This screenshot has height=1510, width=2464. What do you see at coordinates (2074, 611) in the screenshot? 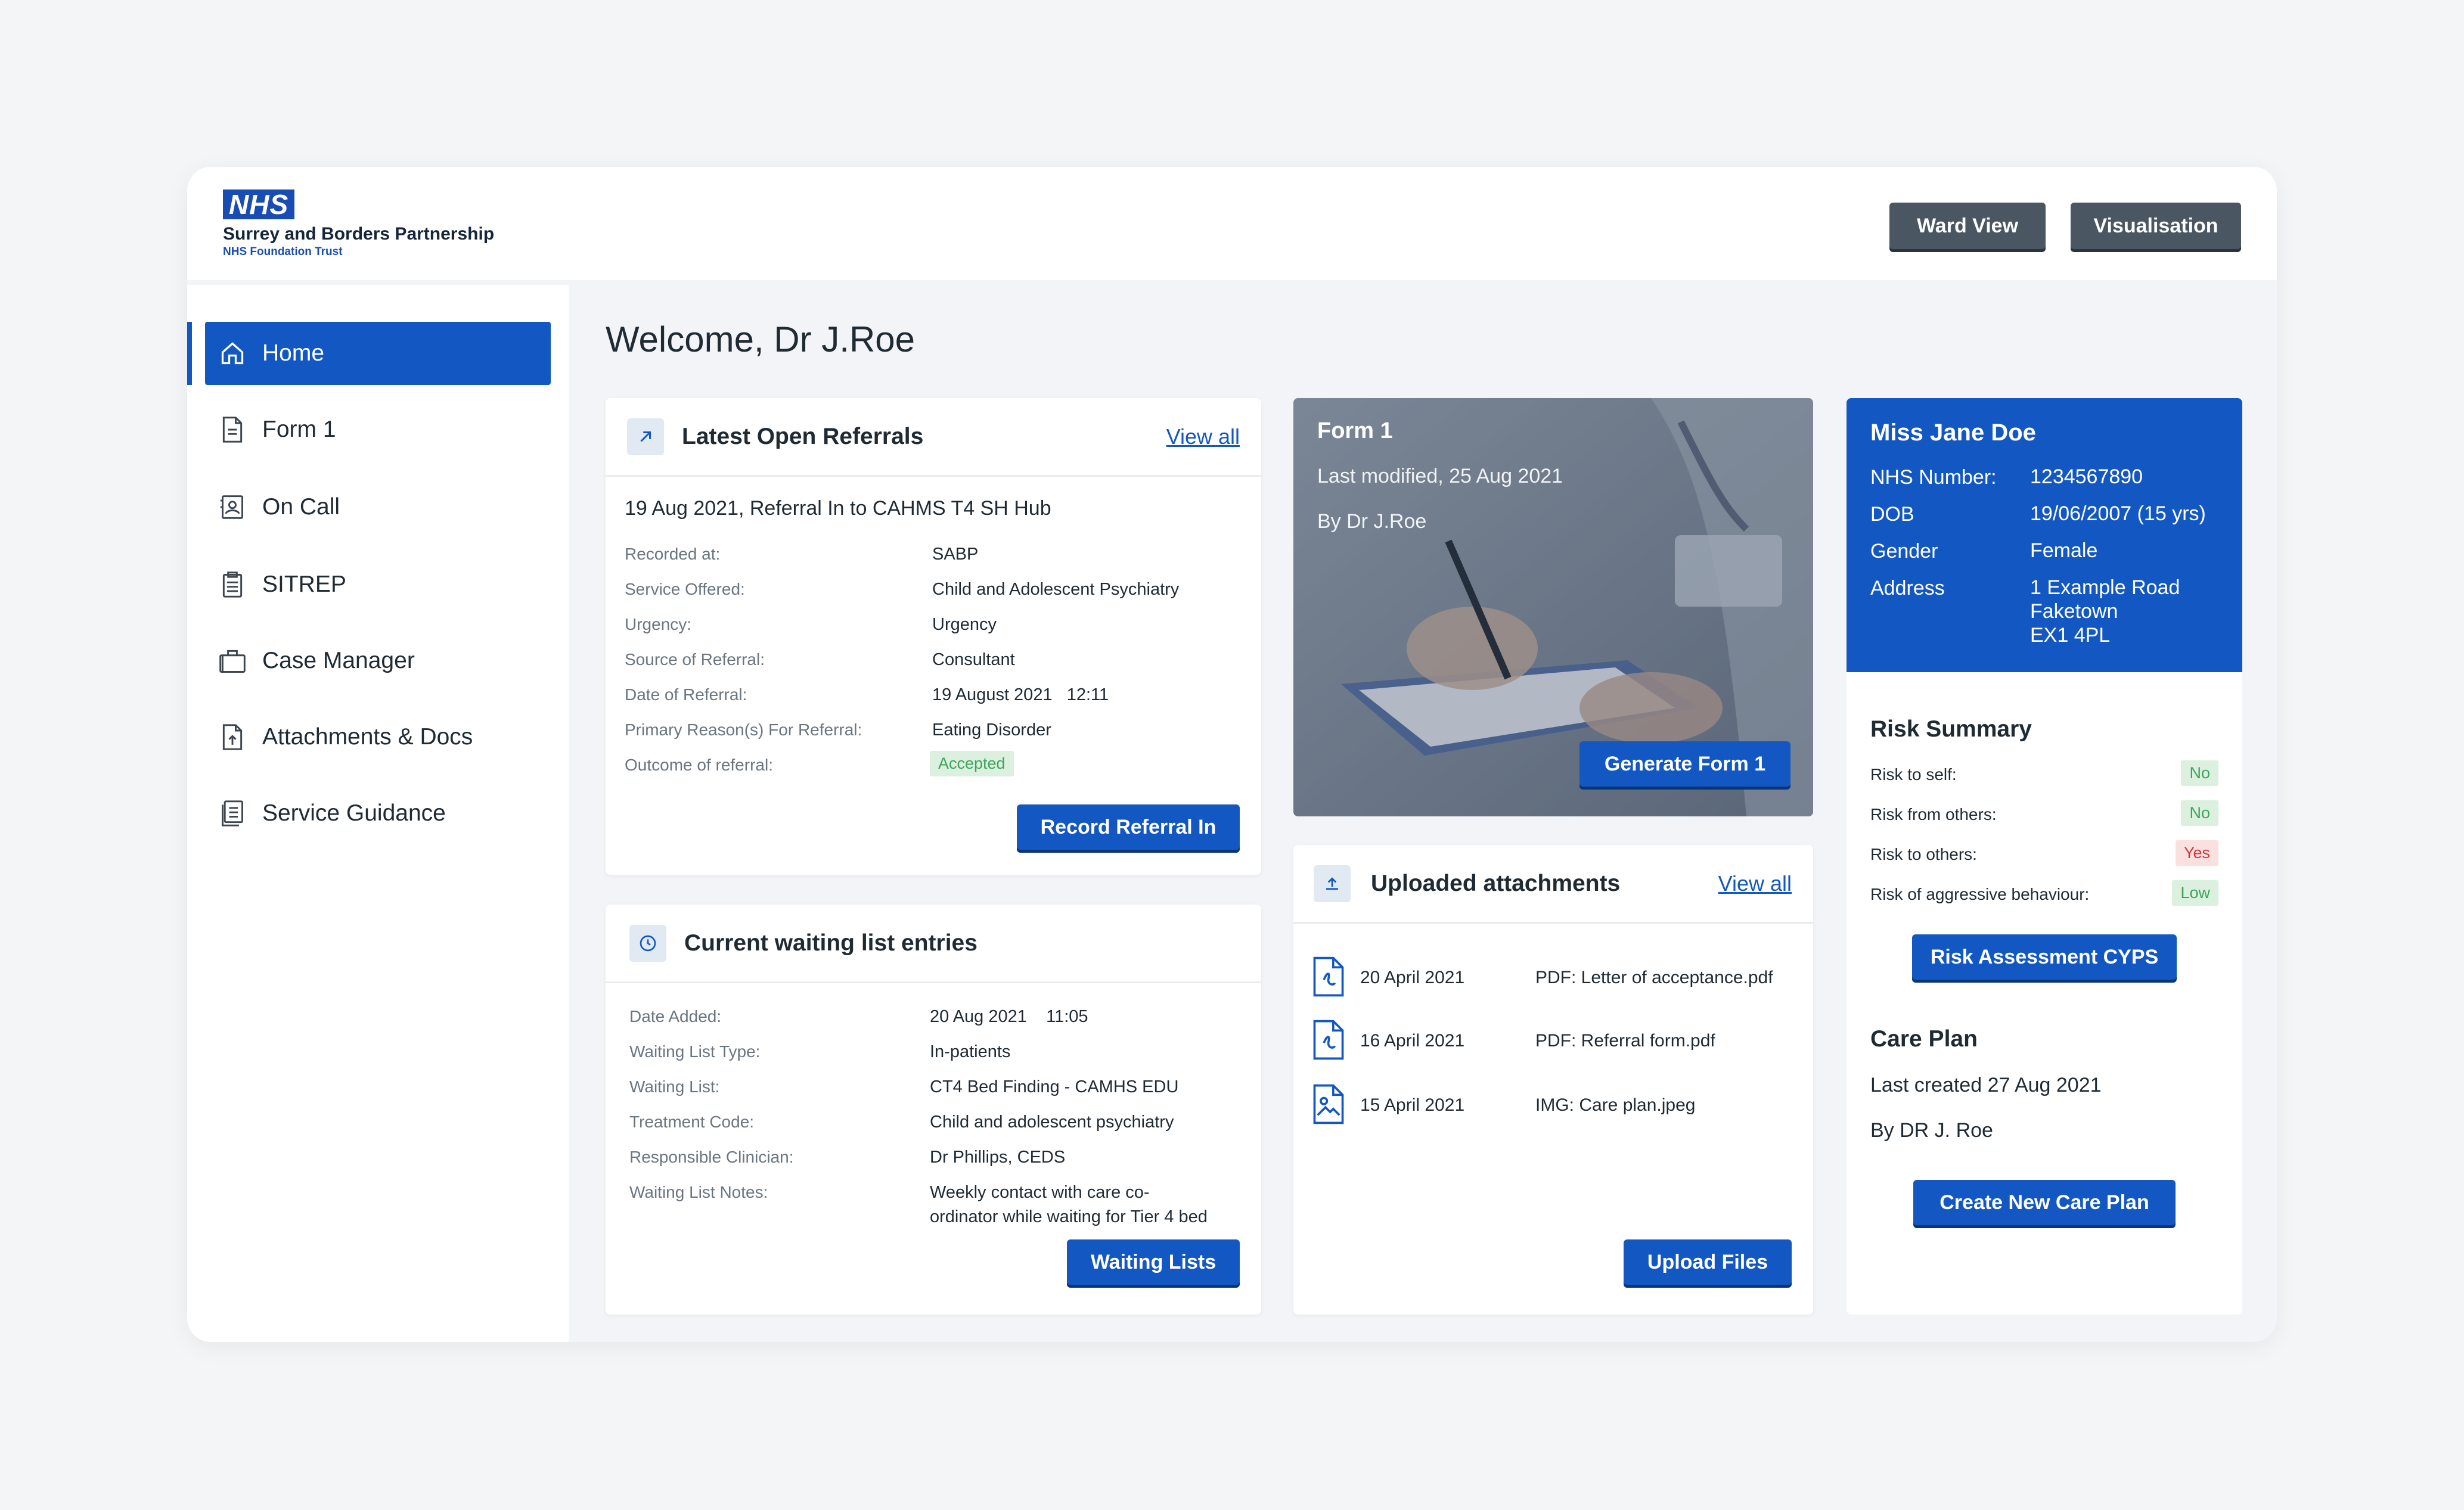
I see `patient-address-line: Faketown` at bounding box center [2074, 611].